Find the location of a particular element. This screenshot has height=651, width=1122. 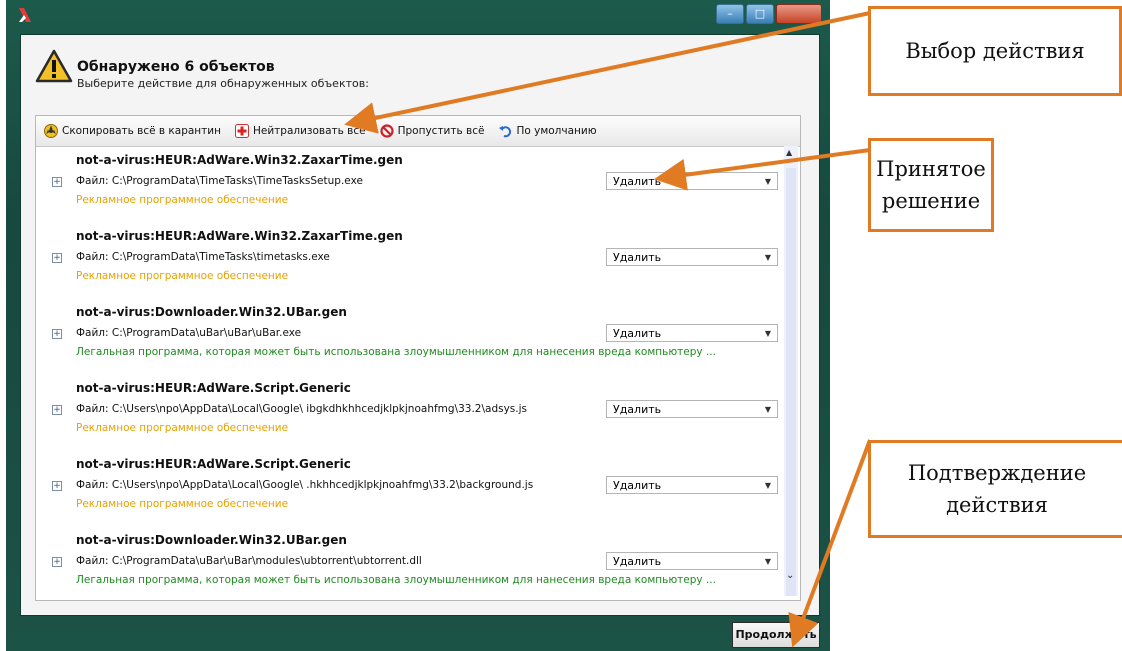

arrow-decision is located at coordinates (762, 169).